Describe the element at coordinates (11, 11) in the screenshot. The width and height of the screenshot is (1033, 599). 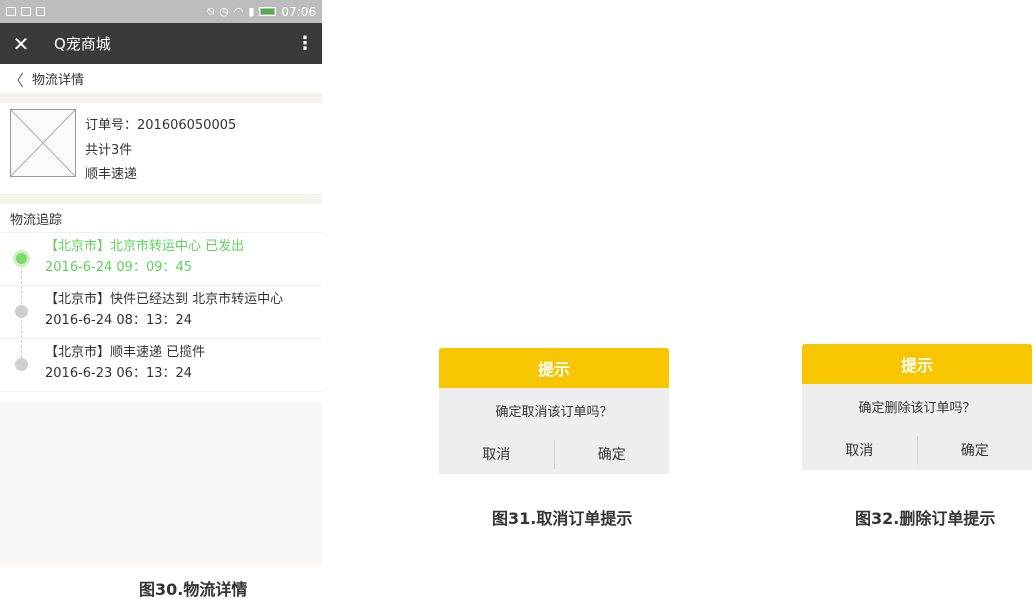
I see `image-icon` at that location.